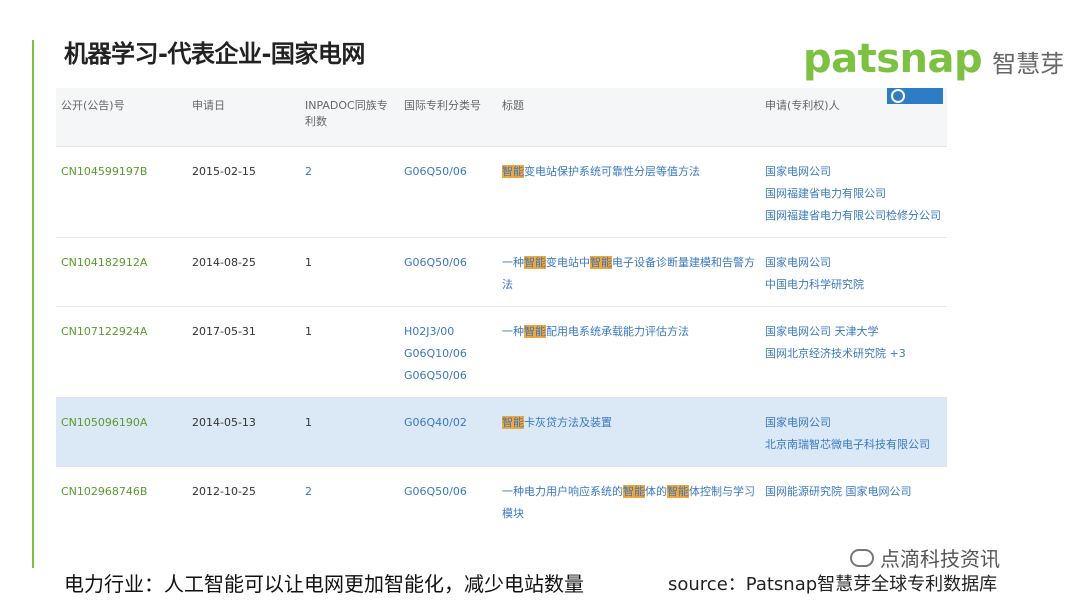  I want to click on application-date: 2015-02-15, so click(243, 192).